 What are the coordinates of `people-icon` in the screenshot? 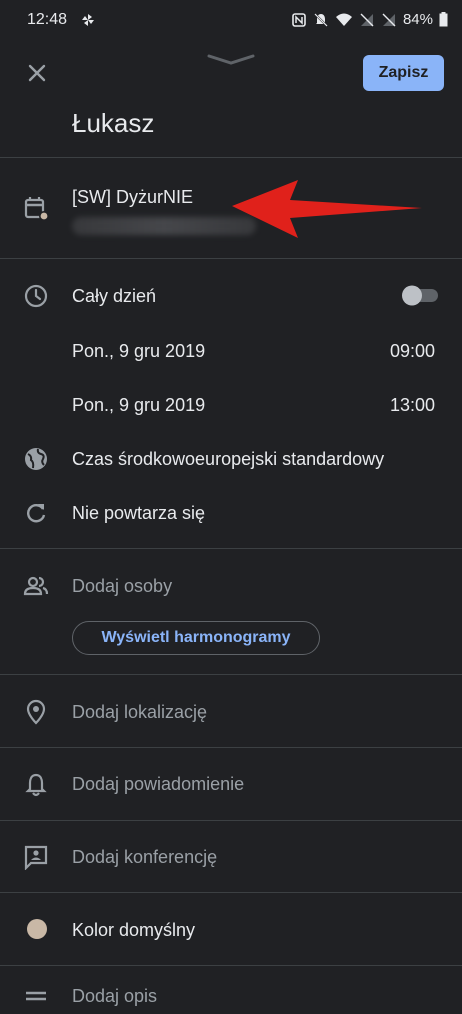 It's located at (36, 586).